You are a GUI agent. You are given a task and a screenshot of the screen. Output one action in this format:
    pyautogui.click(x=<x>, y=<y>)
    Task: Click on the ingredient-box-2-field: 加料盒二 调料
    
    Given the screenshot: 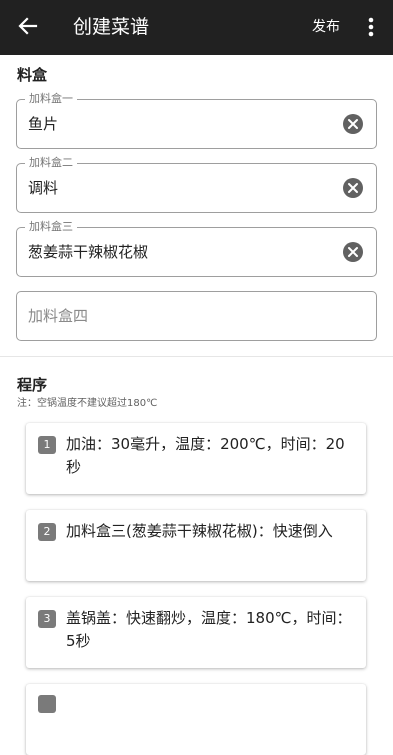 What is the action you would take?
    pyautogui.click(x=196, y=184)
    